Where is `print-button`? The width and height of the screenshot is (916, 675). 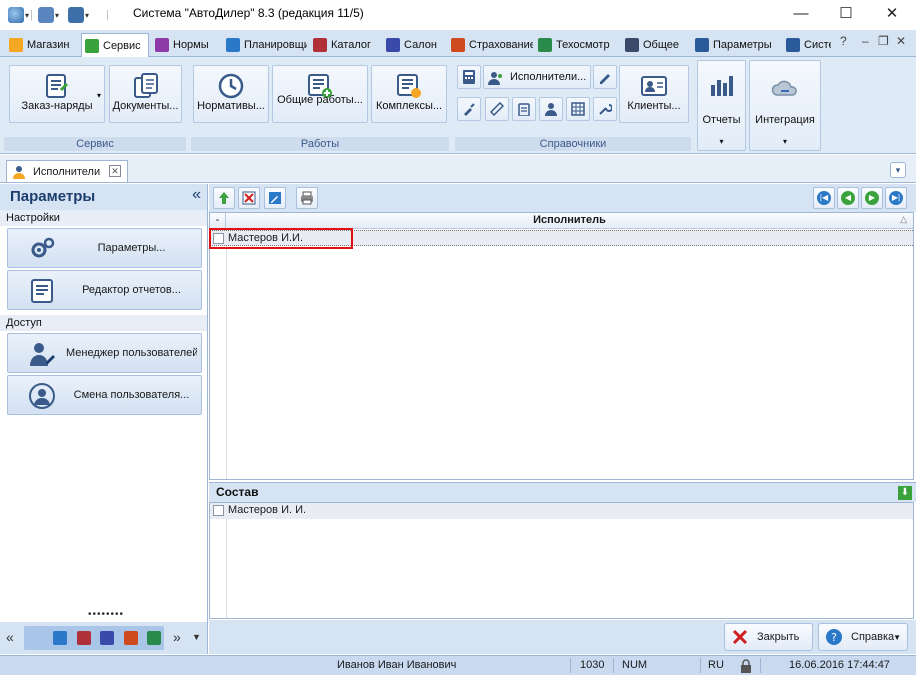 print-button is located at coordinates (307, 198).